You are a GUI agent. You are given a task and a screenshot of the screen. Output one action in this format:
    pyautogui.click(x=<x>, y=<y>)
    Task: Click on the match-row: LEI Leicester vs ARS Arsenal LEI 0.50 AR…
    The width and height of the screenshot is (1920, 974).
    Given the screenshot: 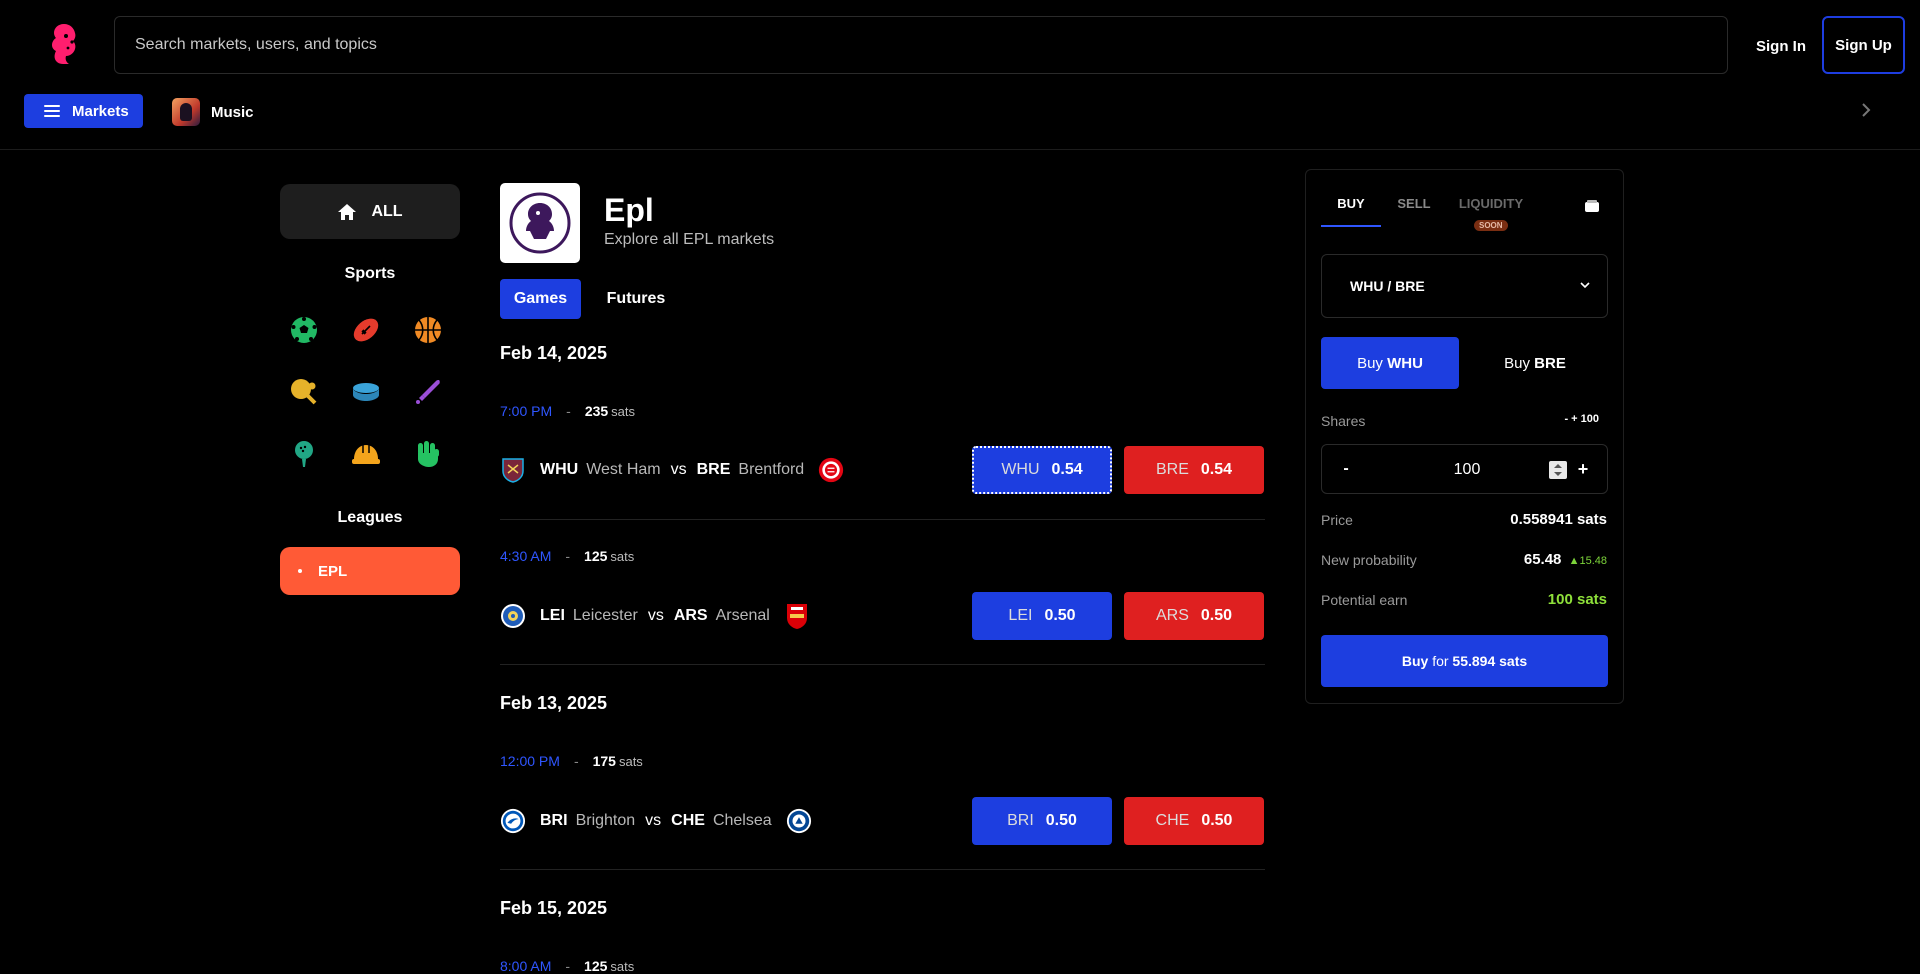 What is the action you would take?
    pyautogui.click(x=882, y=616)
    